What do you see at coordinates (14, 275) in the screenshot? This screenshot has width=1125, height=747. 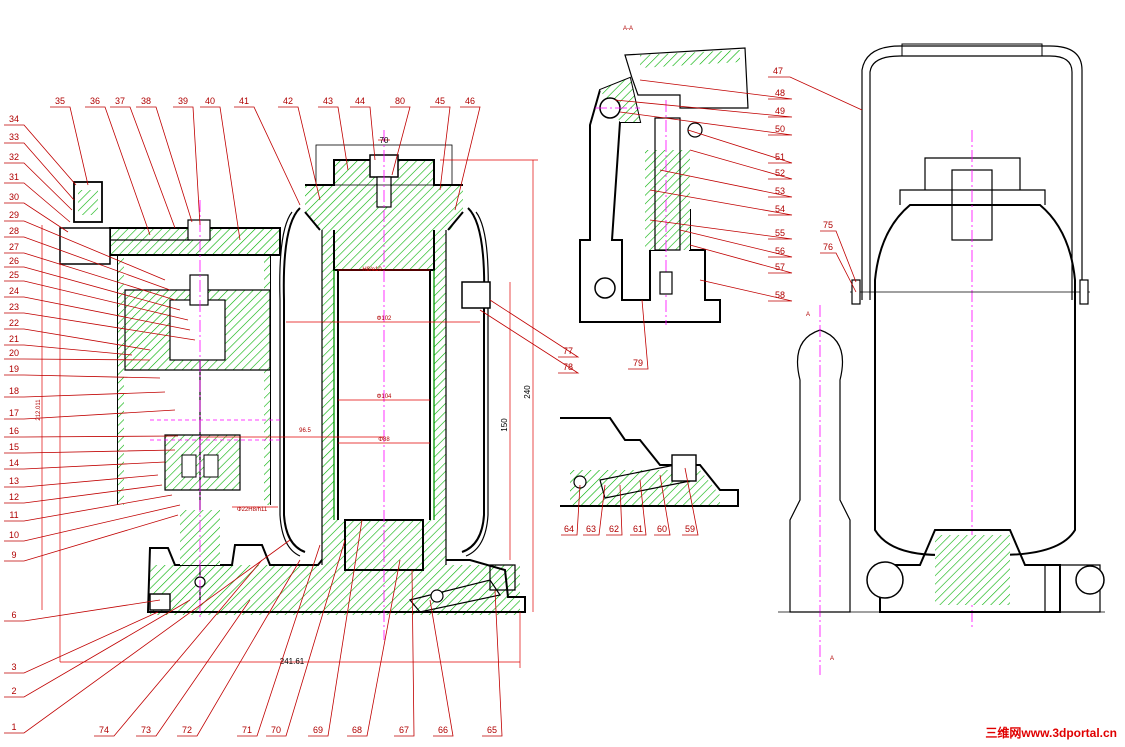 I see `part-label-25: 25` at bounding box center [14, 275].